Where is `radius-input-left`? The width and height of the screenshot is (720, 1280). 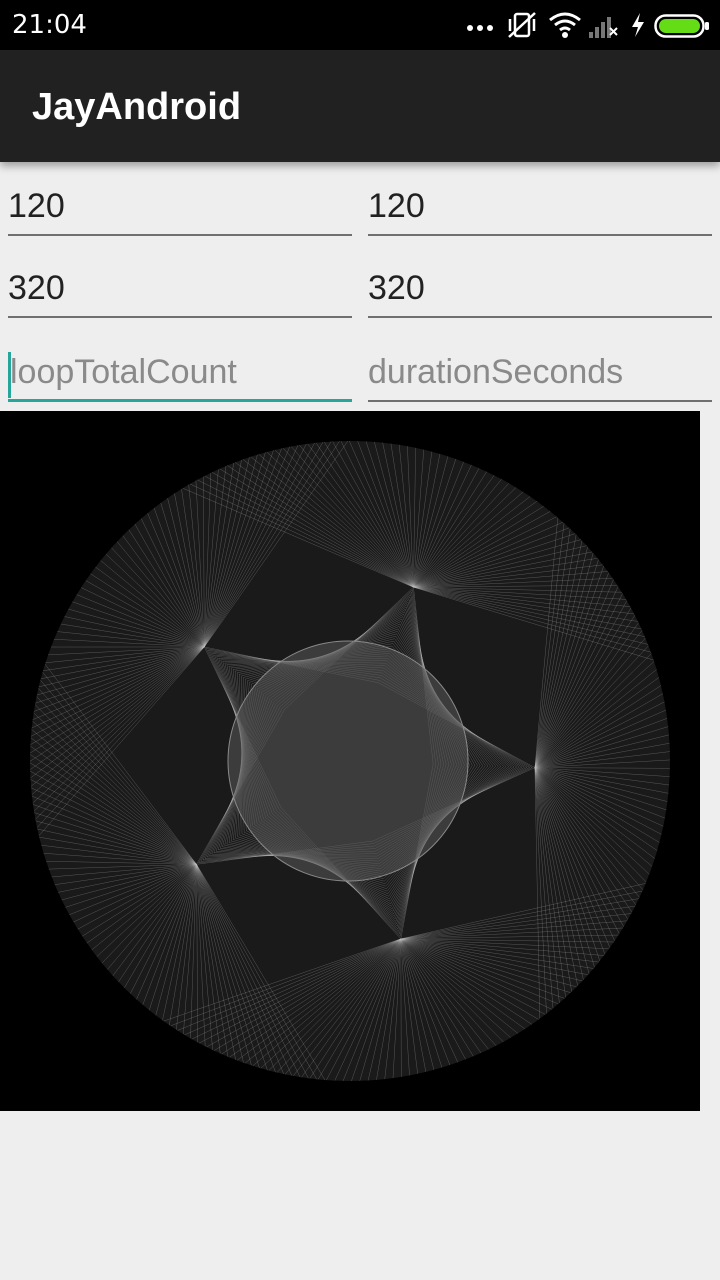 radius-input-left is located at coordinates (180, 288).